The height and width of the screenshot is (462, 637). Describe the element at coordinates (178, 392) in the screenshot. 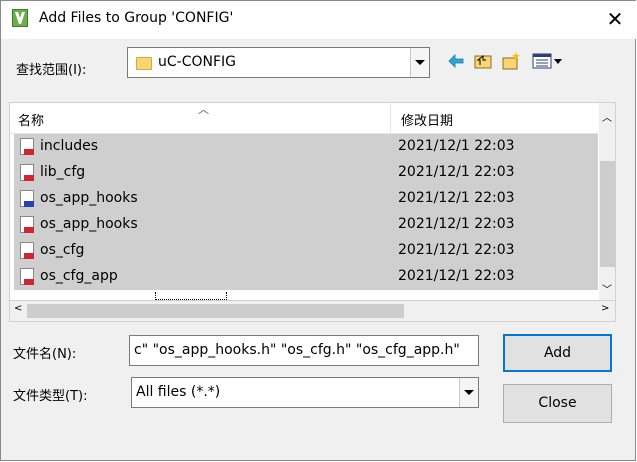

I see `filetype-value: All files (*.*)` at that location.